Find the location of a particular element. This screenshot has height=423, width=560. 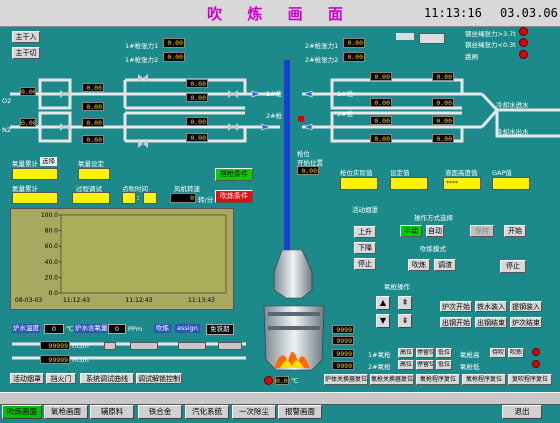

lance2-tension1-label: 2#枪张力1 is located at coordinates (322, 46).